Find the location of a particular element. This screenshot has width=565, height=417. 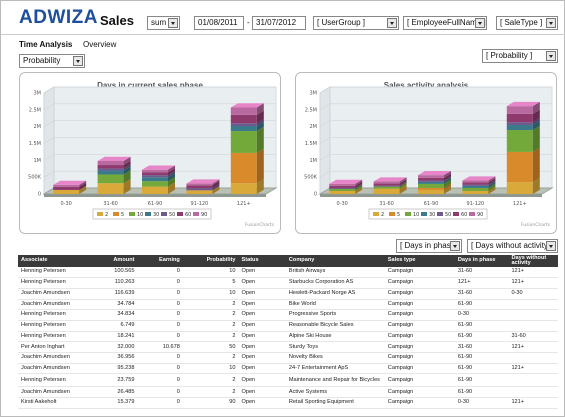

y-tick-label: 2.5M is located at coordinates (311, 110).